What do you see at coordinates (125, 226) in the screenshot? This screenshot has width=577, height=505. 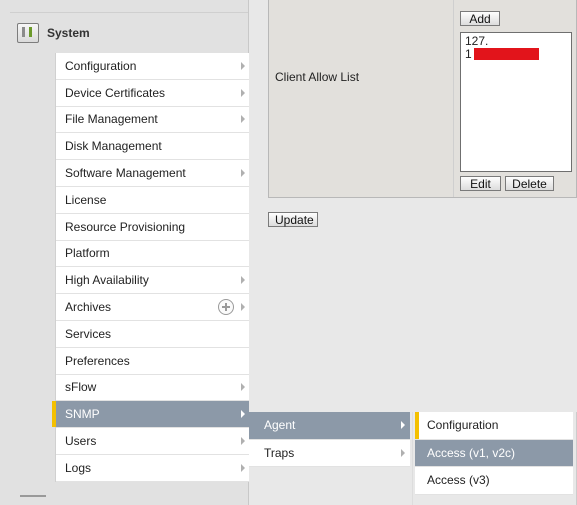 I see `menu-item-label: Resource Provisioning` at bounding box center [125, 226].